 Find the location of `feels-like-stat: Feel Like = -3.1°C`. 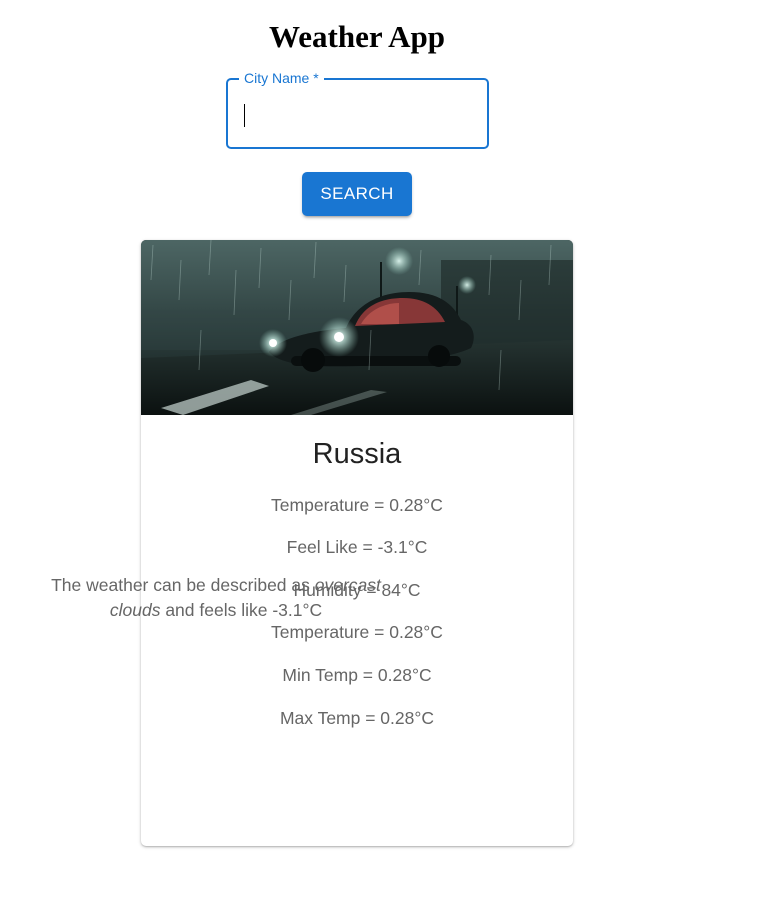

feels-like-stat: Feel Like = -3.1°C is located at coordinates (357, 547).